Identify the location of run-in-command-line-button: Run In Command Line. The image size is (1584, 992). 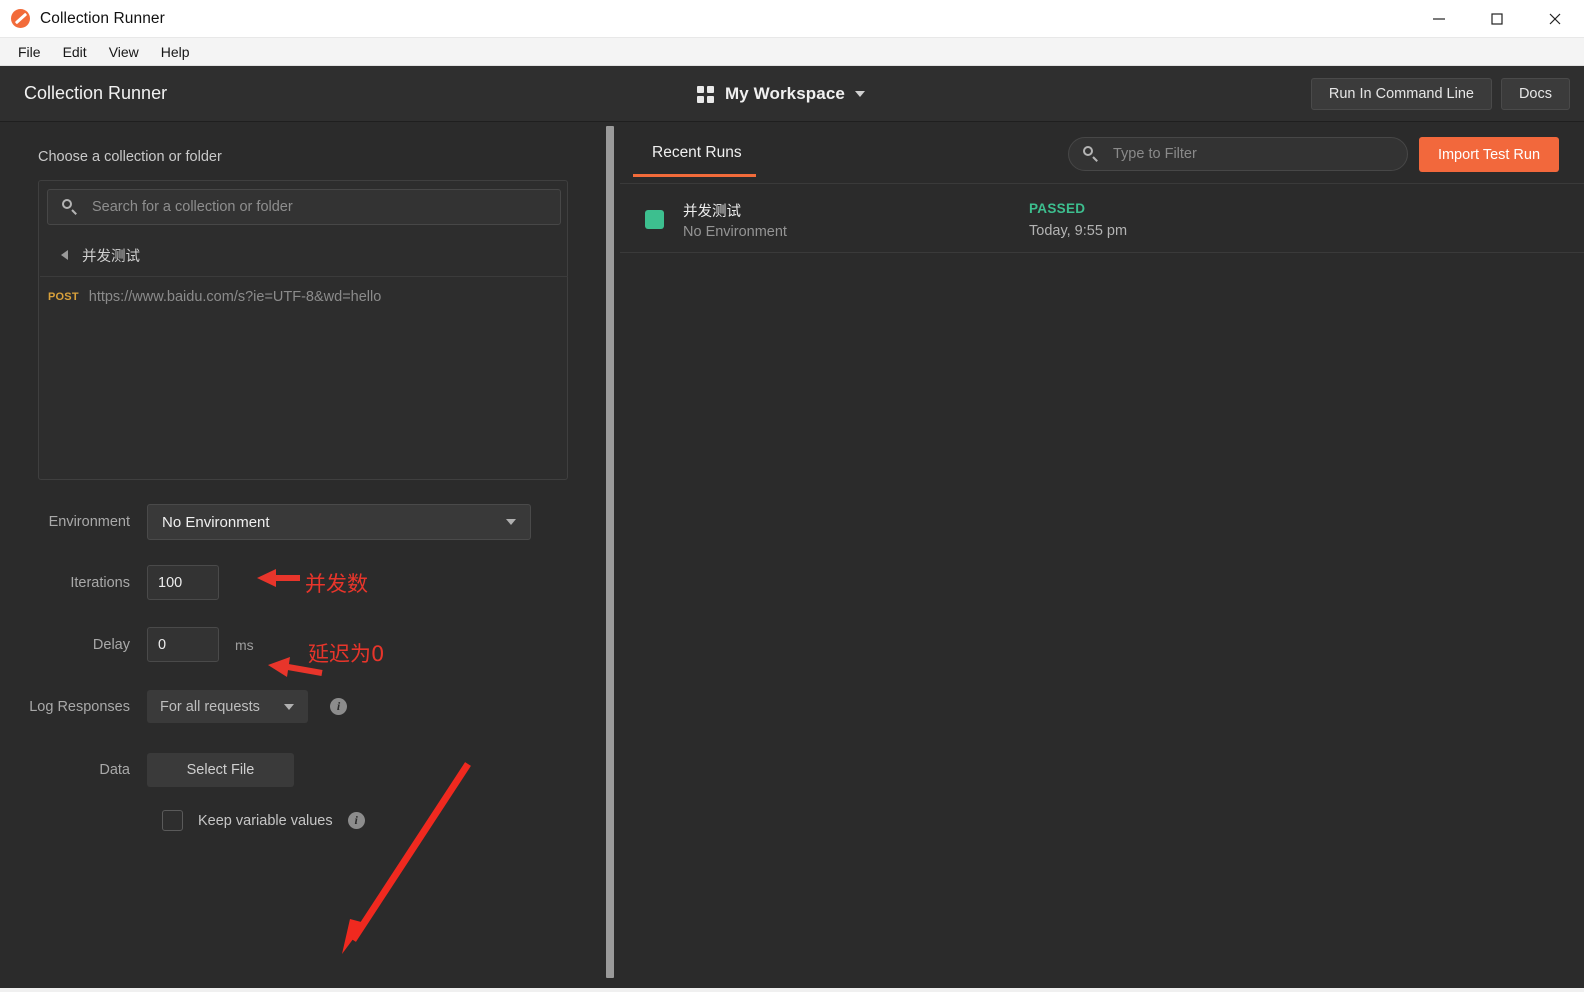
(1401, 94).